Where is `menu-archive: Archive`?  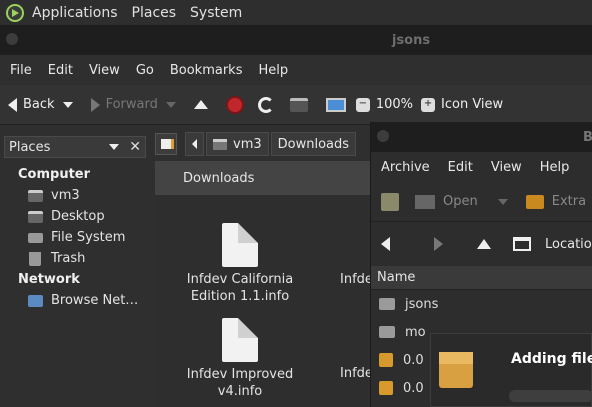
menu-archive: Archive is located at coordinates (405, 167).